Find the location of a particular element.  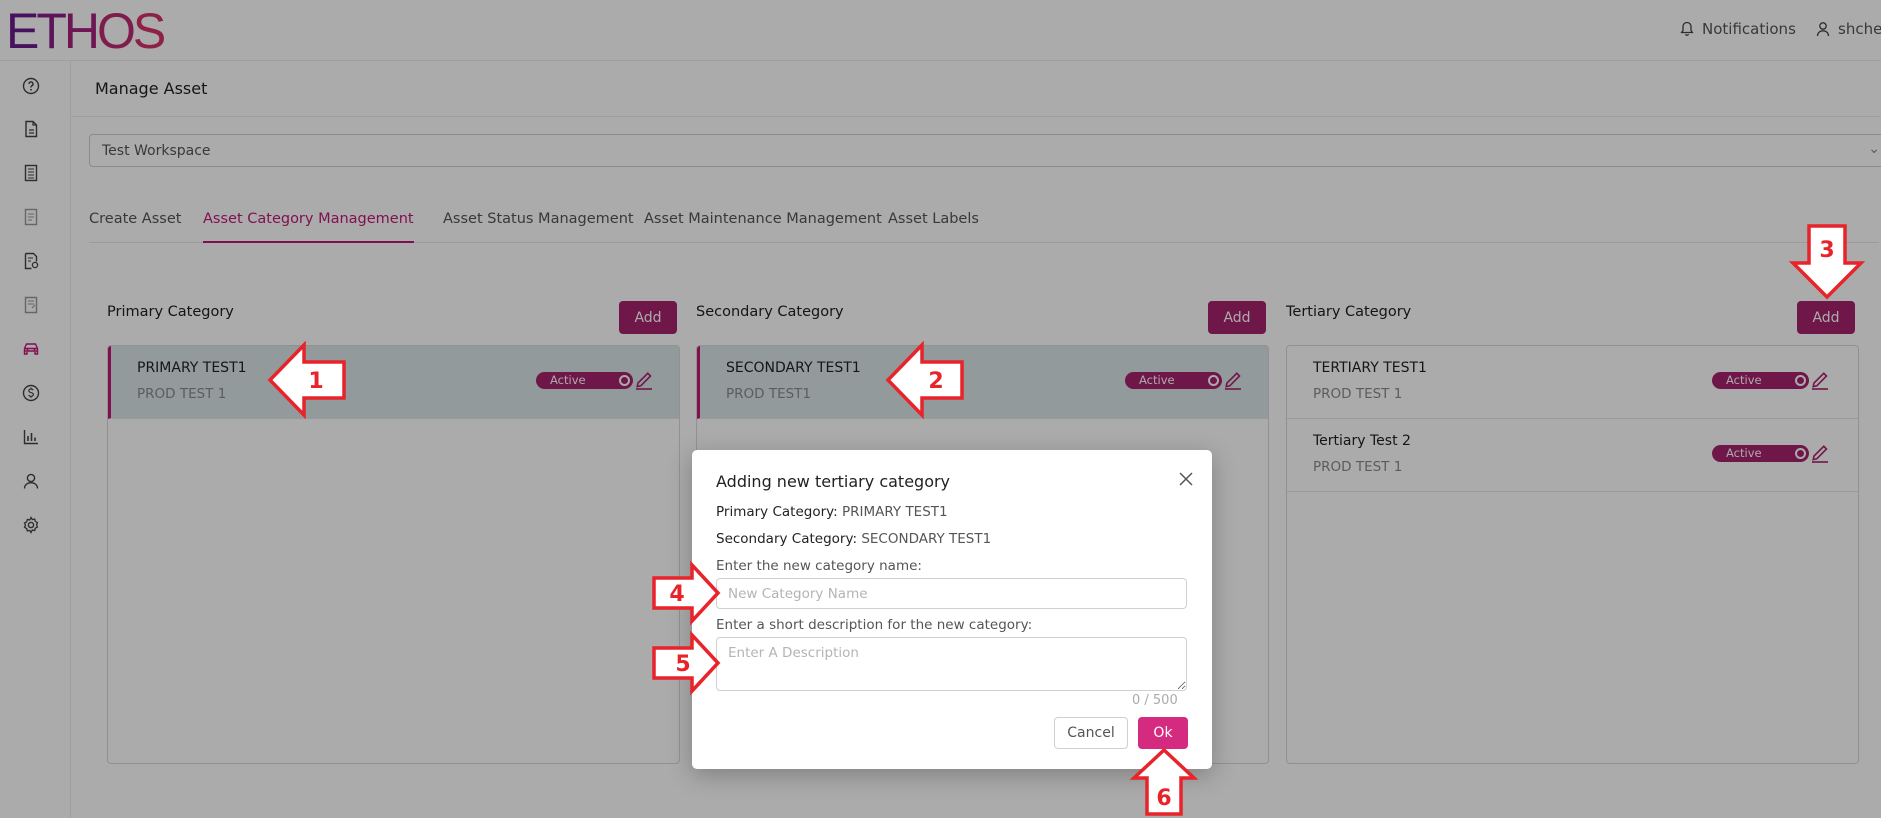

annotation-arrow-1: 1 is located at coordinates (307, 381).